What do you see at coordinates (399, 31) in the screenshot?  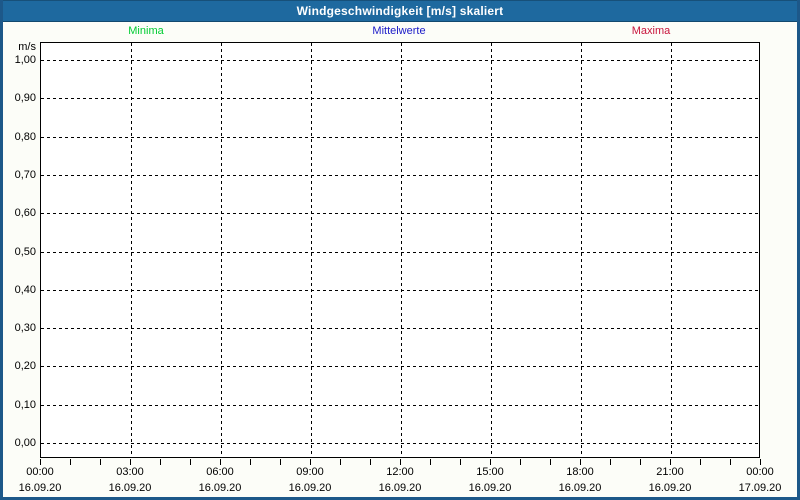 I see `legend-mittelwerte: Mittelwerte` at bounding box center [399, 31].